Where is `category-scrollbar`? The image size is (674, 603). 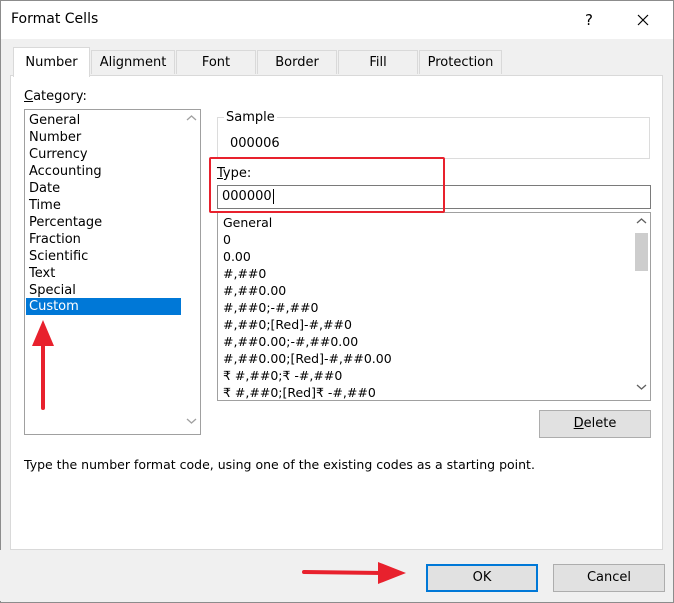 category-scrollbar is located at coordinates (191, 272).